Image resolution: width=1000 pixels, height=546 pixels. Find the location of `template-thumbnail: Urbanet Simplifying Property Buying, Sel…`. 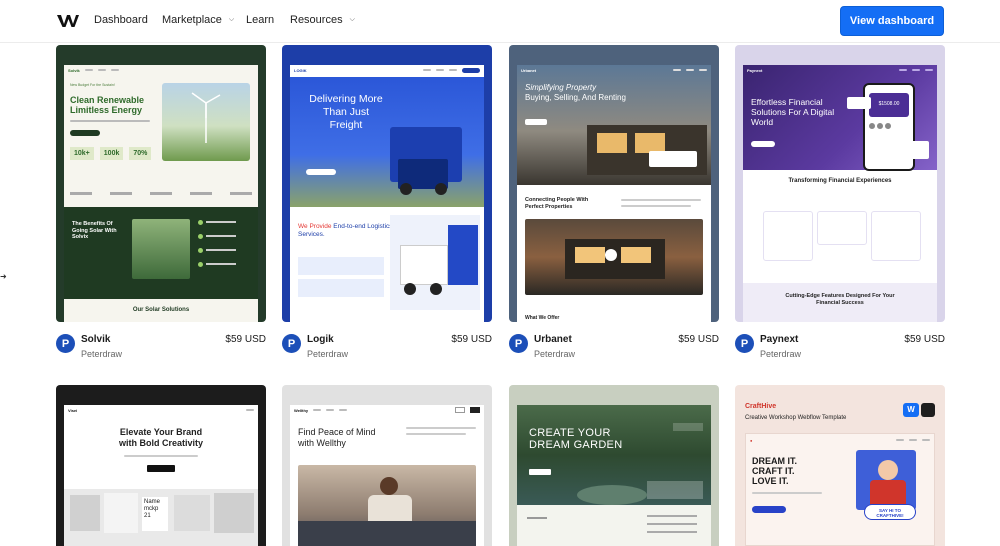

template-thumbnail: Urbanet Simplifying Property Buying, Sel… is located at coordinates (614, 183).